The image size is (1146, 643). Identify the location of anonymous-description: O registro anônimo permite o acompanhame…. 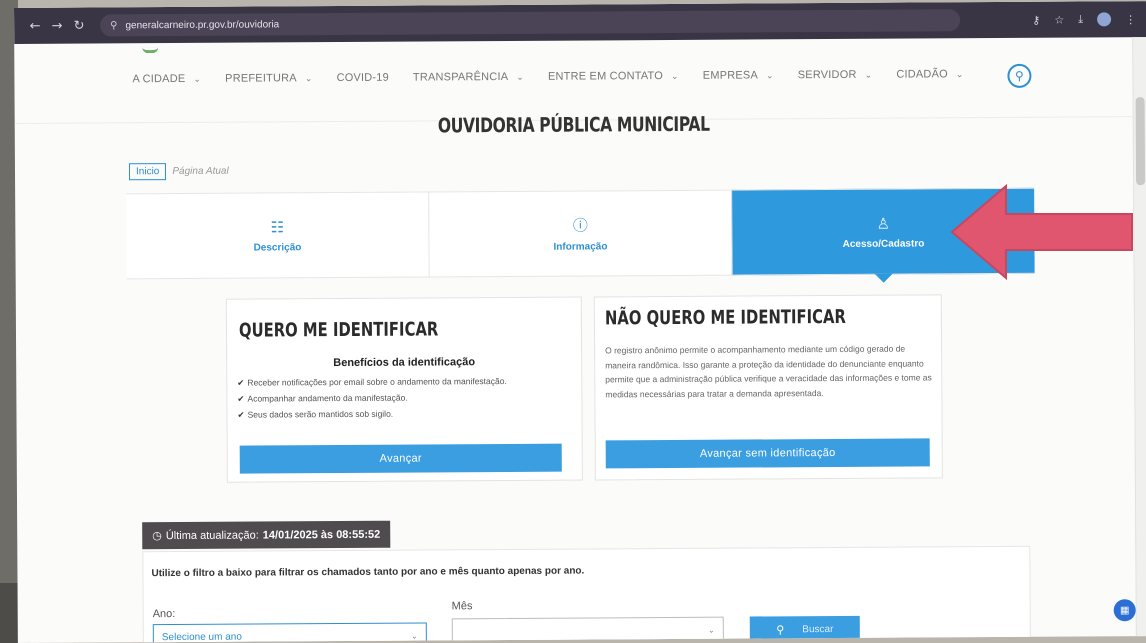
(768, 371).